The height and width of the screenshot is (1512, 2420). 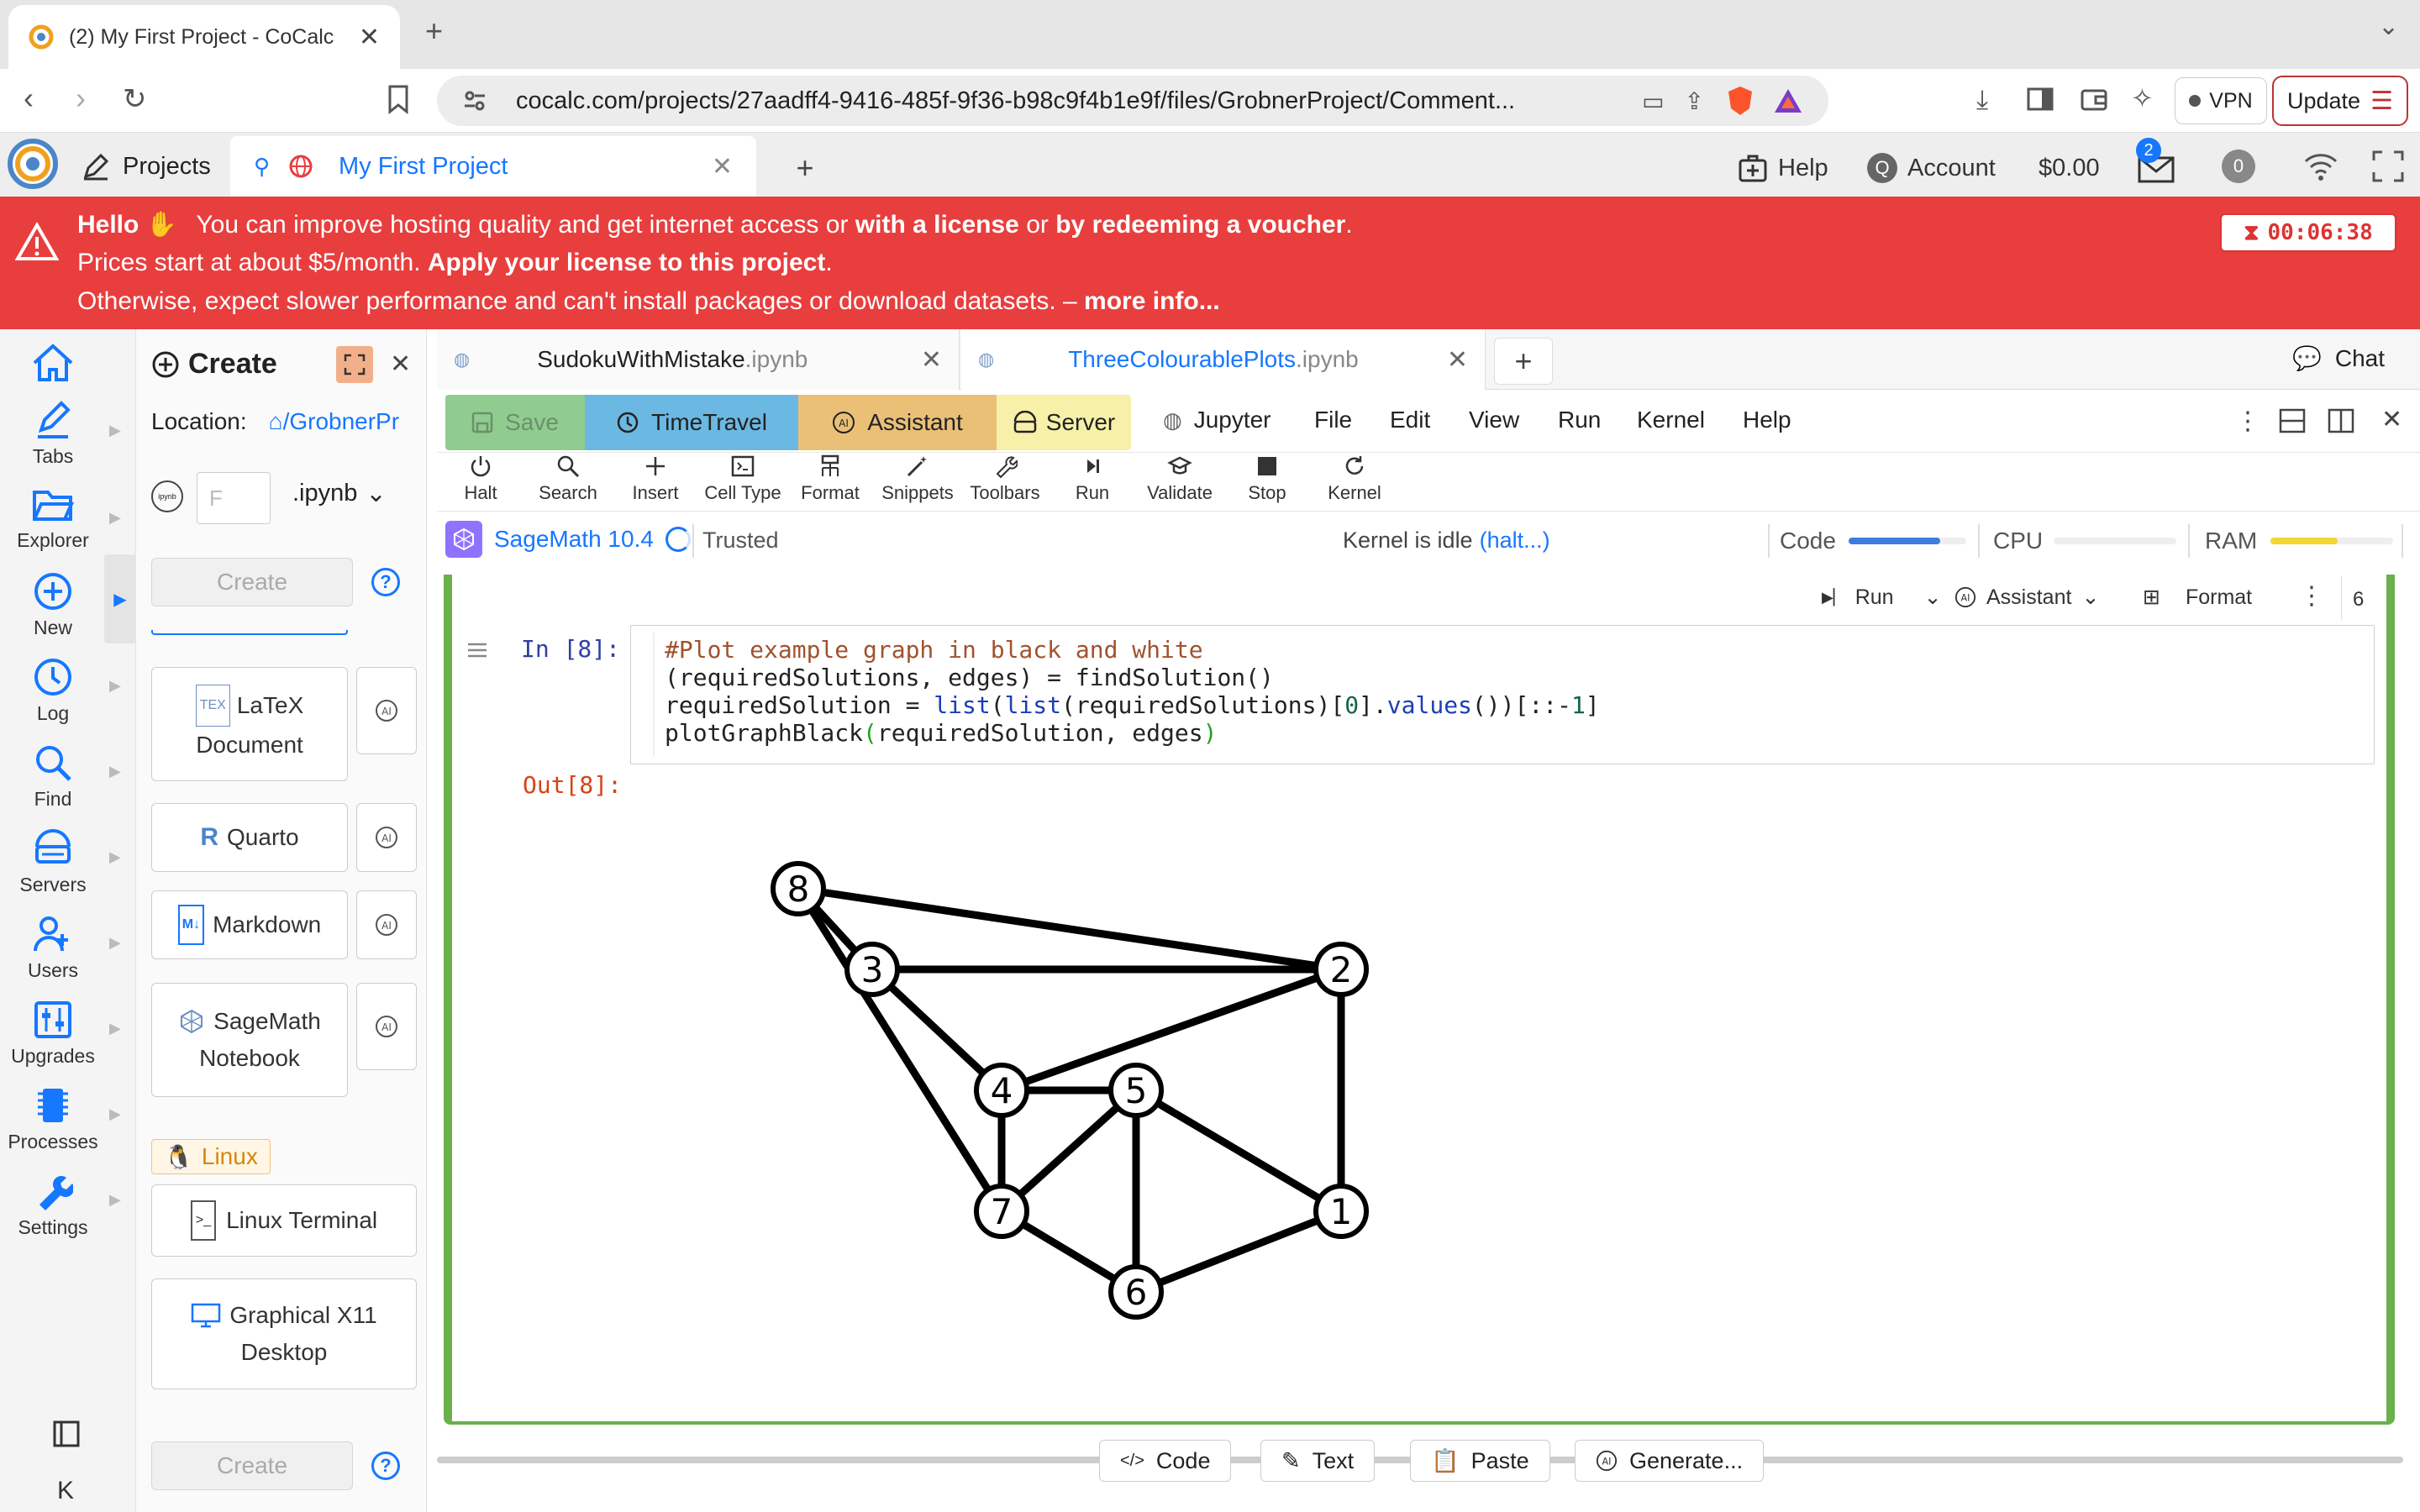 What do you see at coordinates (917, 479) in the screenshot?
I see `snippets-button: Snippets` at bounding box center [917, 479].